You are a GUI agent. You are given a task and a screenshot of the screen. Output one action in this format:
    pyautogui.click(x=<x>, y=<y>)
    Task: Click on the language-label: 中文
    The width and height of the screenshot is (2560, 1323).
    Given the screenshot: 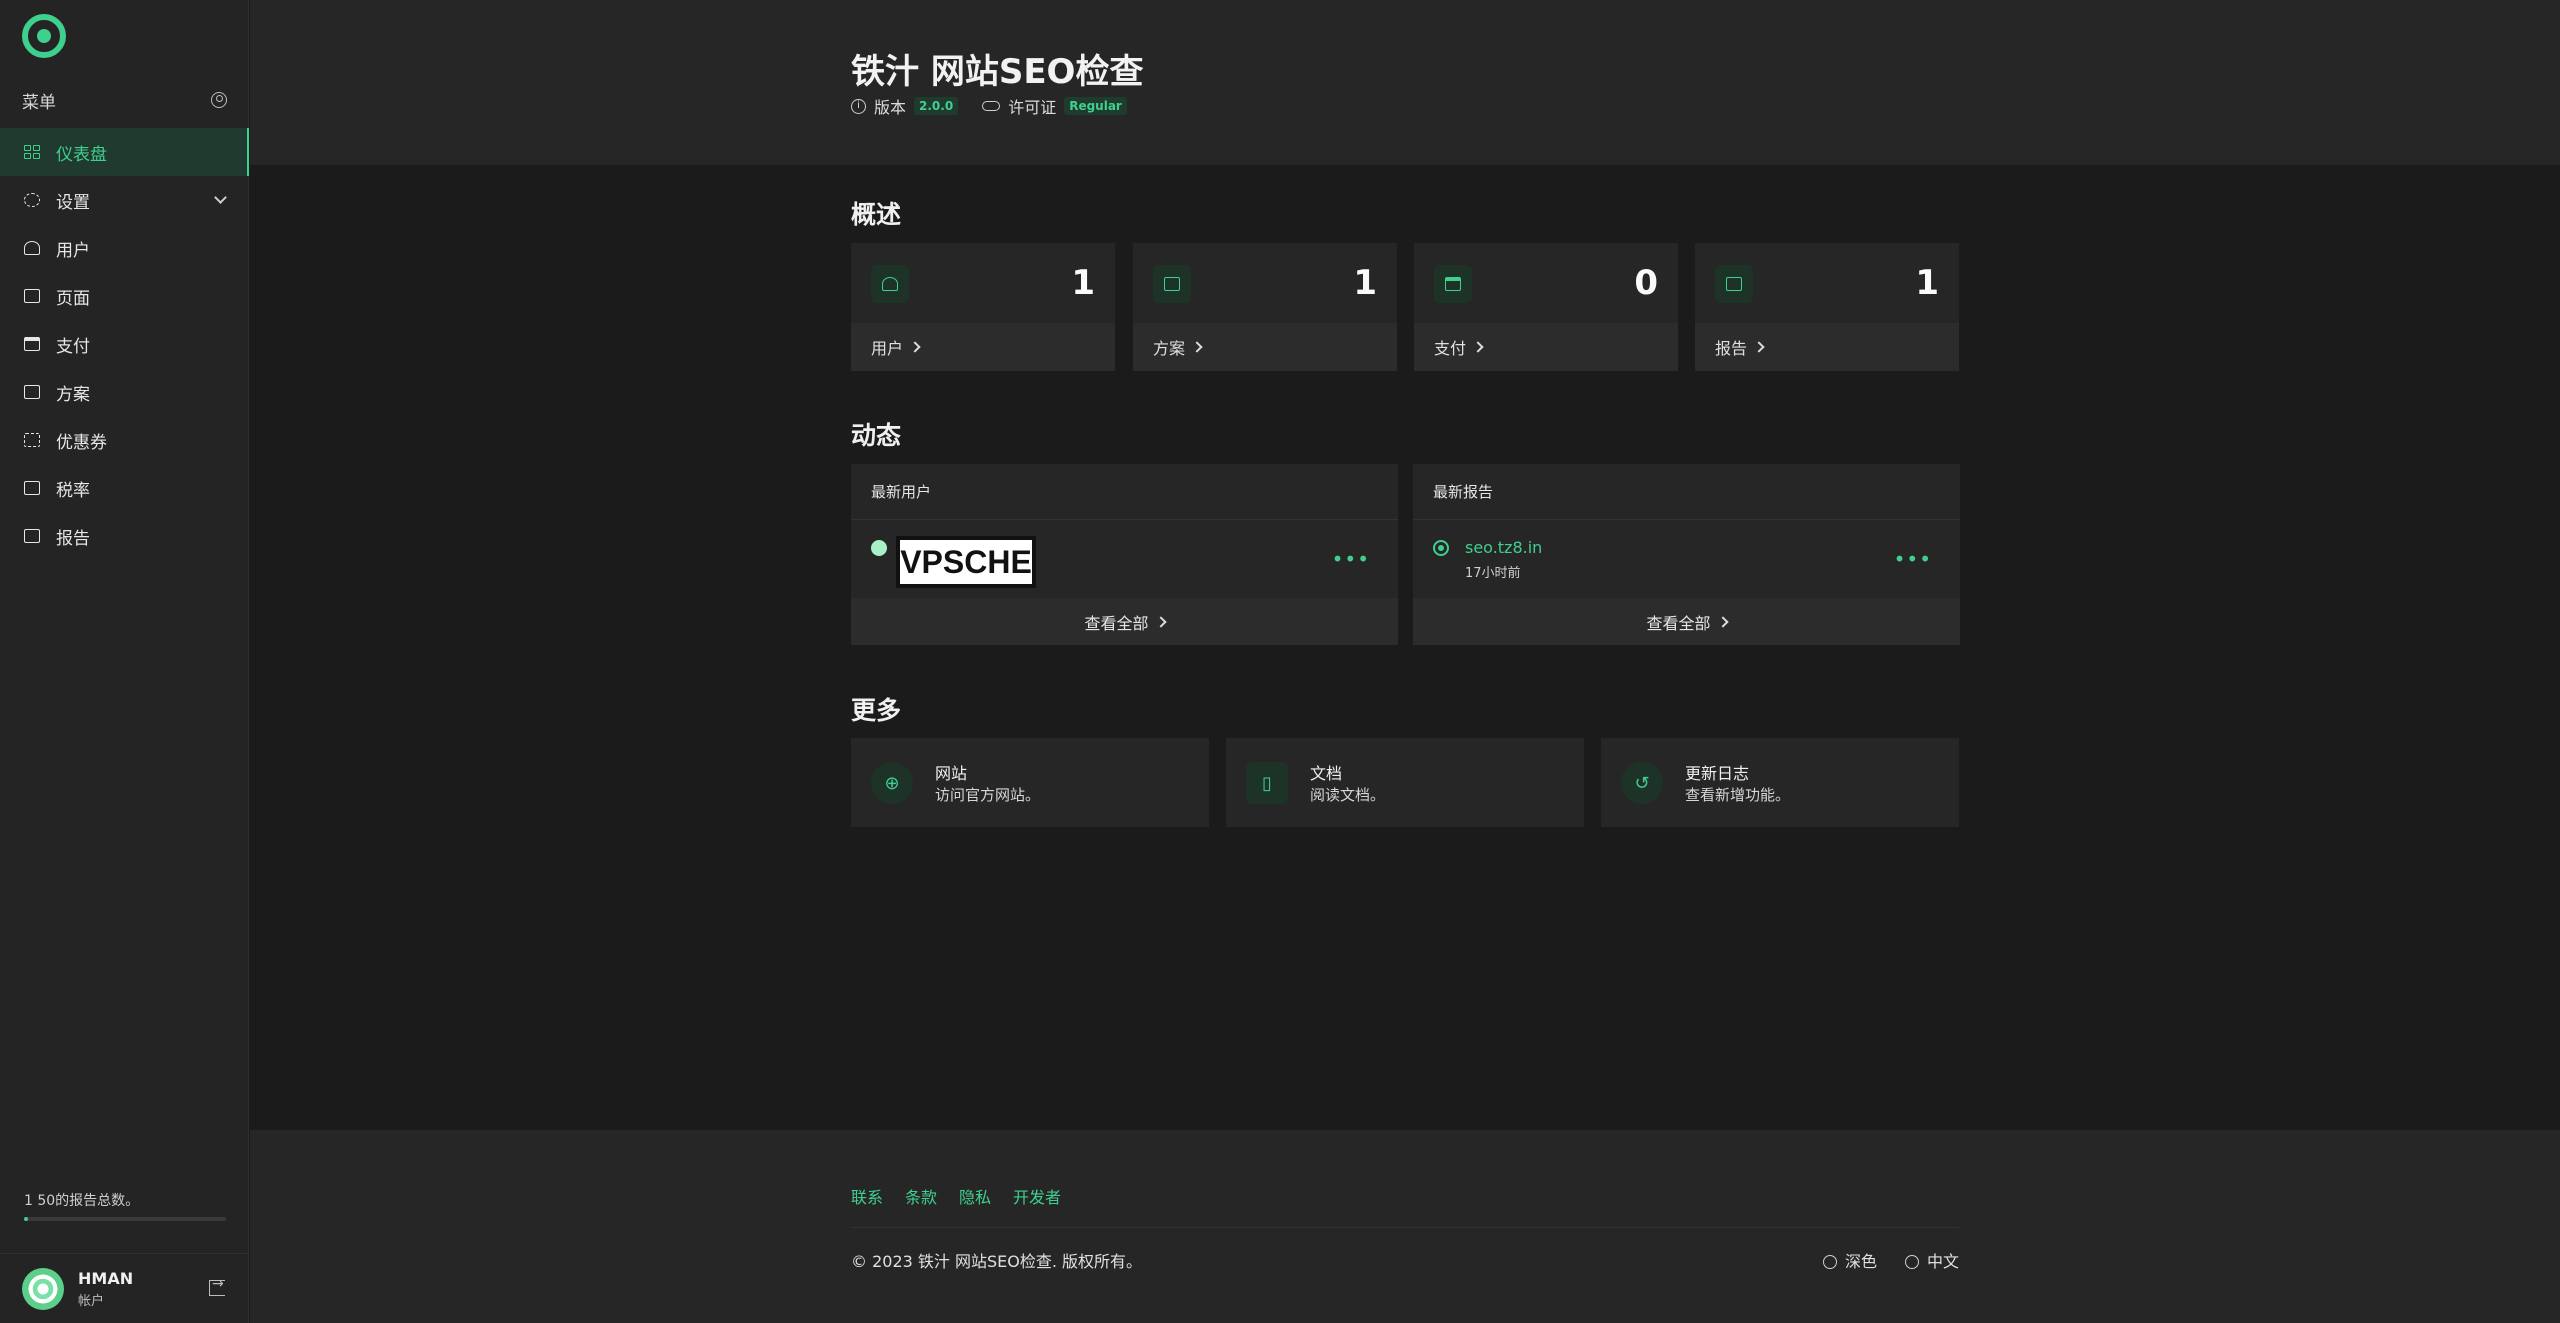 What is the action you would take?
    pyautogui.click(x=1942, y=1261)
    